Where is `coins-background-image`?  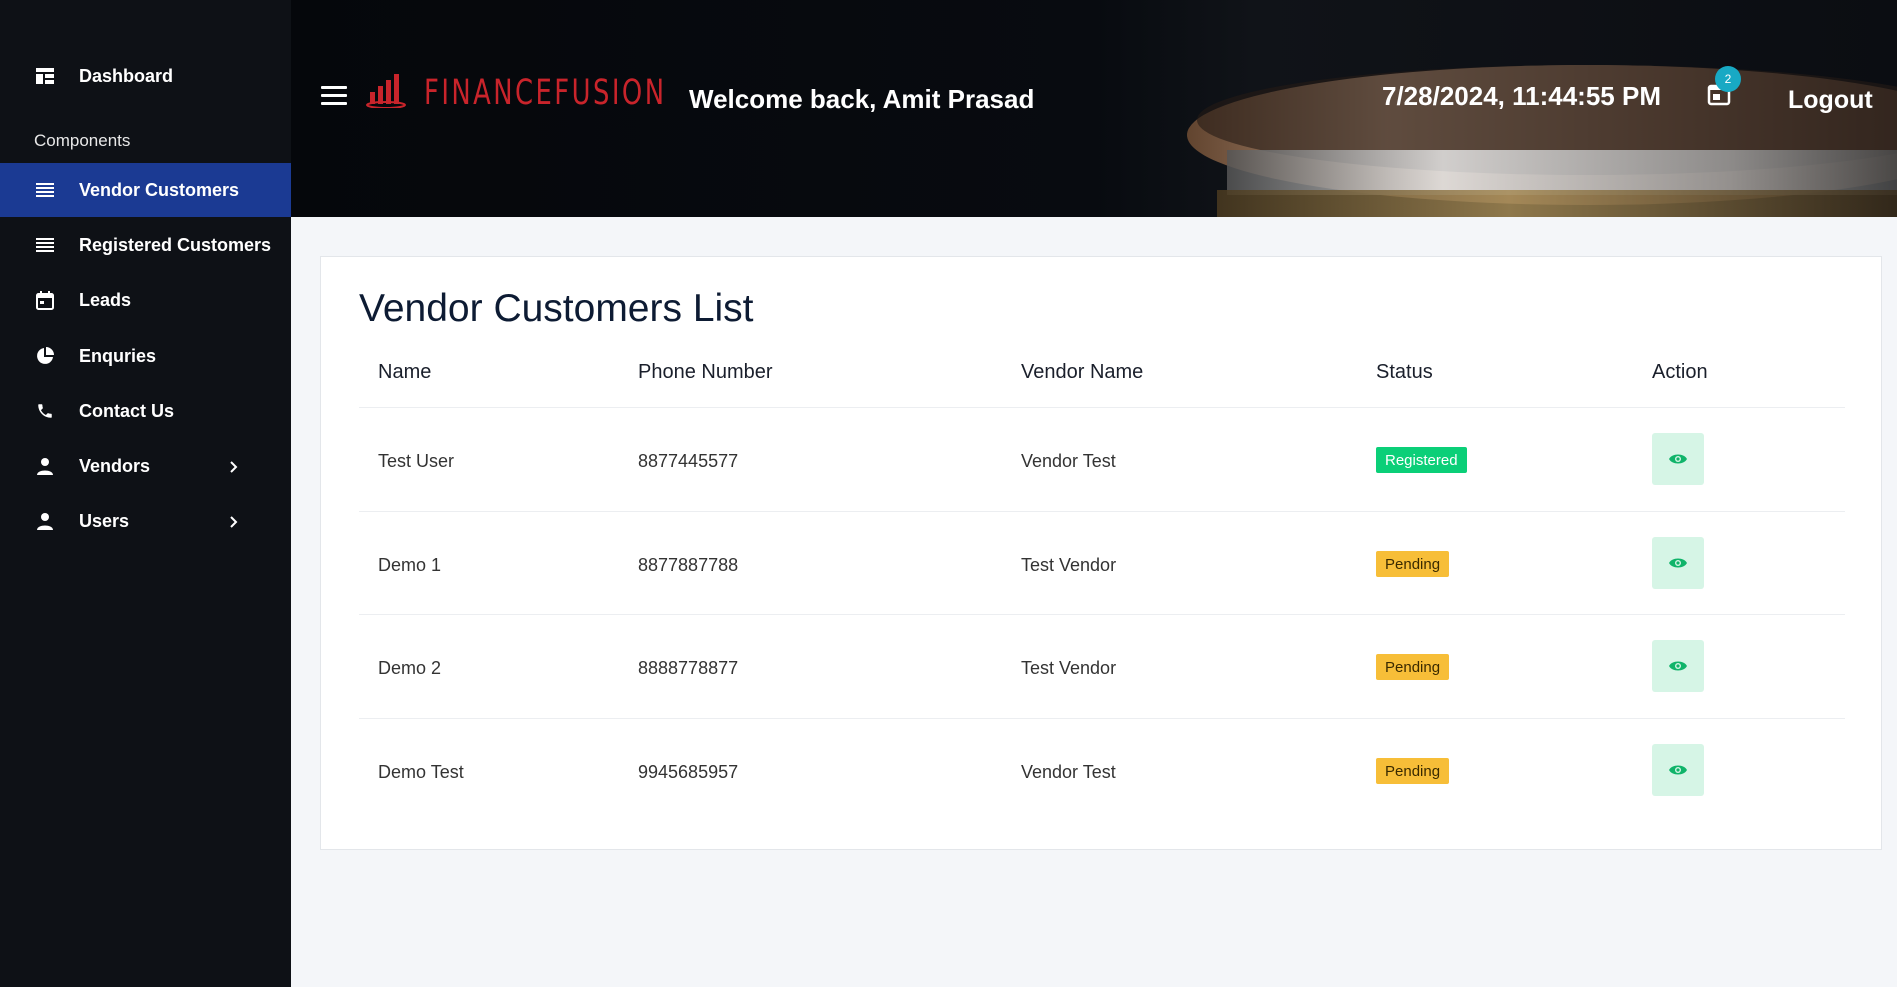
coins-background-image is located at coordinates (1542, 141).